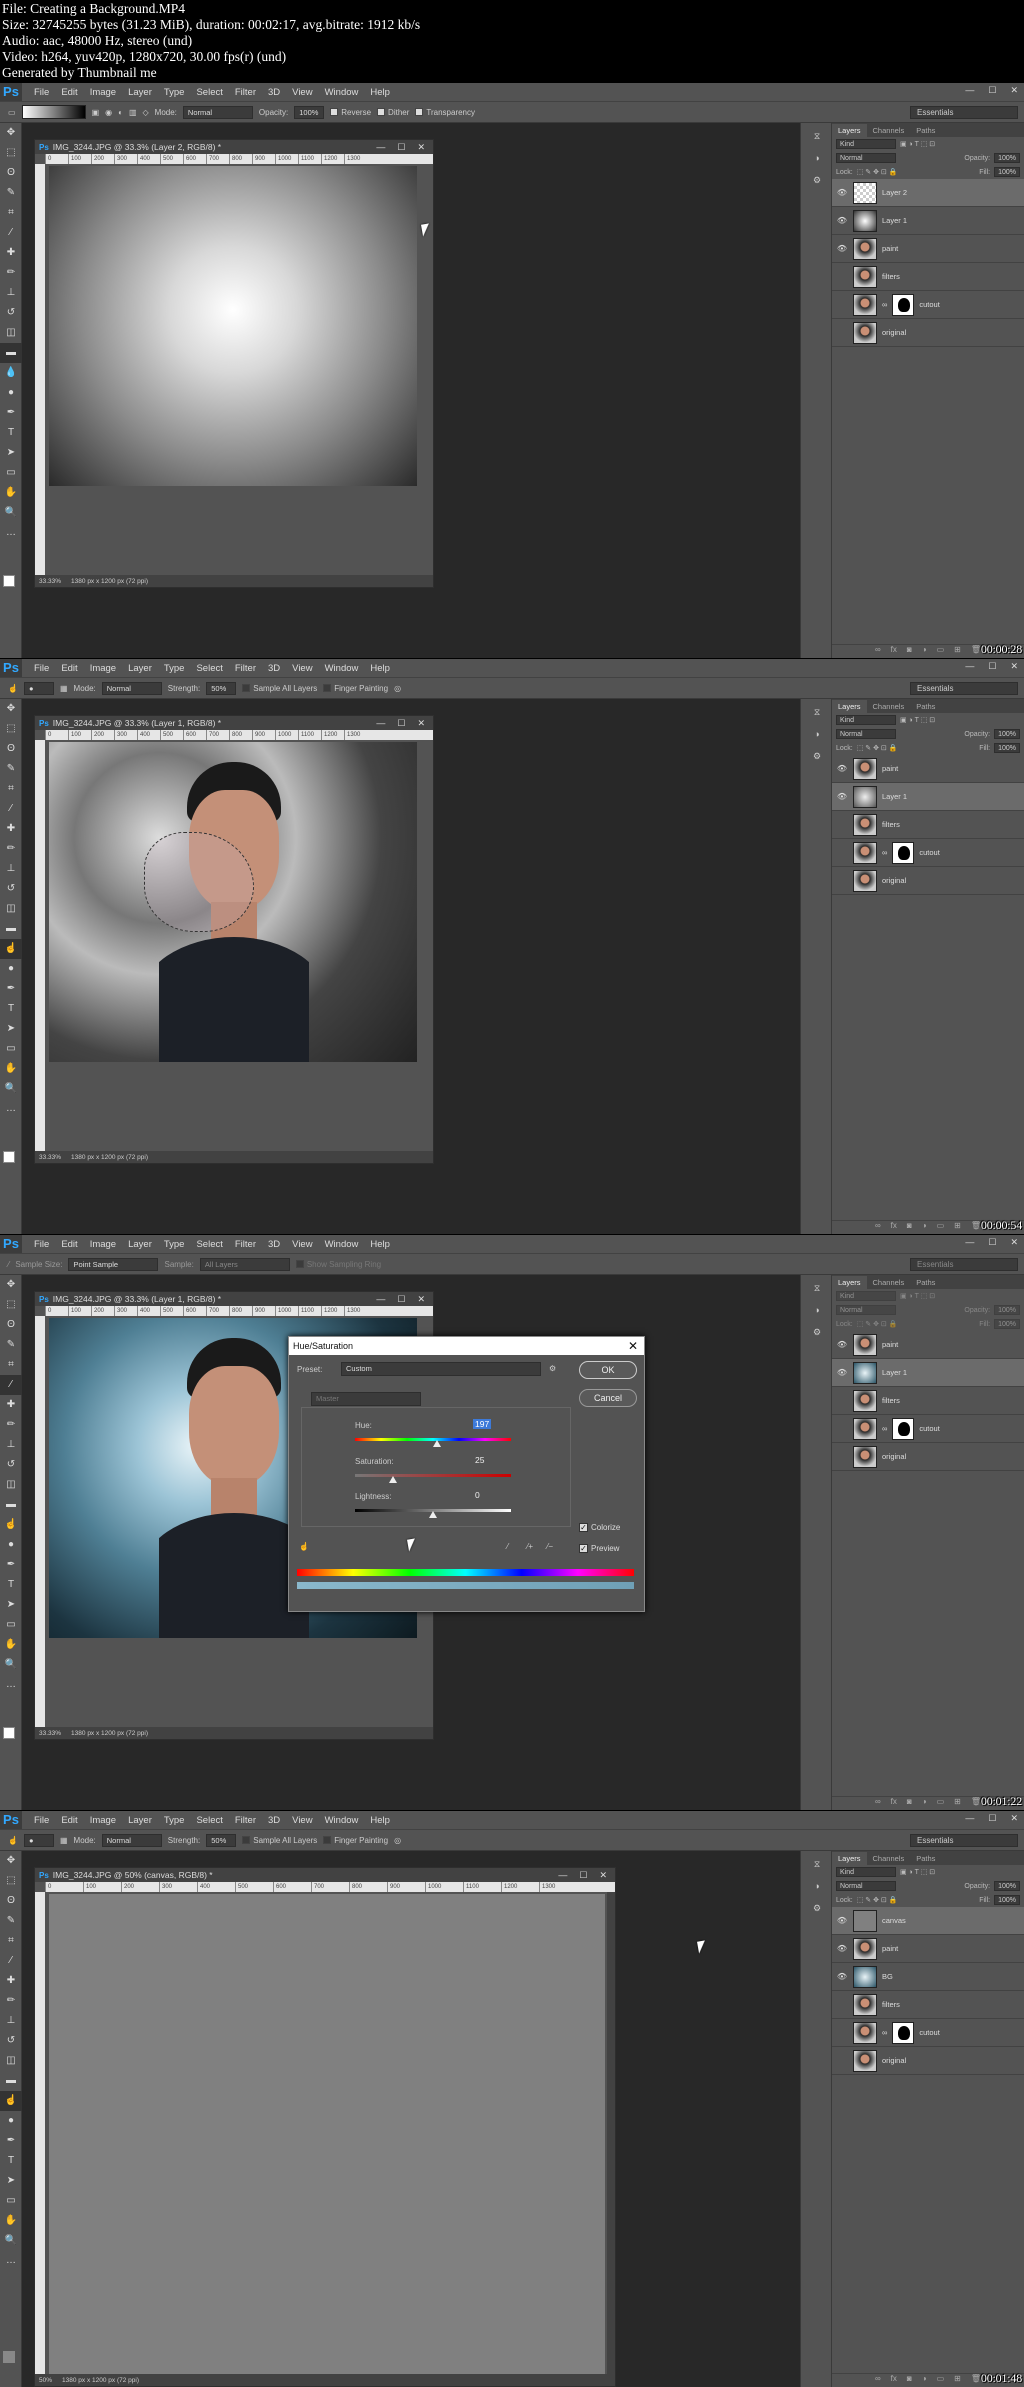  What do you see at coordinates (928, 853) in the screenshot?
I see `layer-row: ∞ cutout` at bounding box center [928, 853].